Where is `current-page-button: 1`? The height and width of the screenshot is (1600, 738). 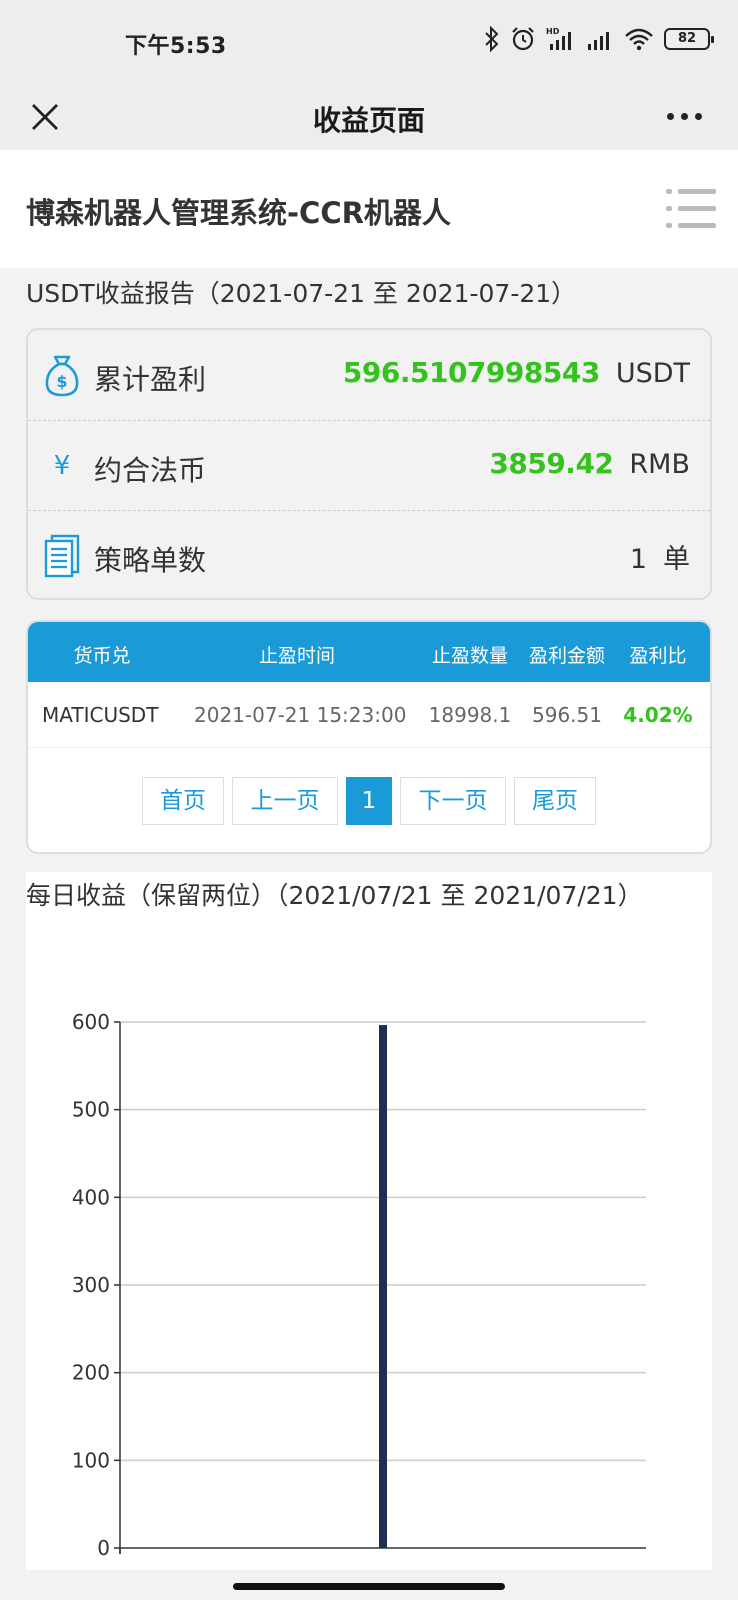
current-page-button: 1 is located at coordinates (369, 801).